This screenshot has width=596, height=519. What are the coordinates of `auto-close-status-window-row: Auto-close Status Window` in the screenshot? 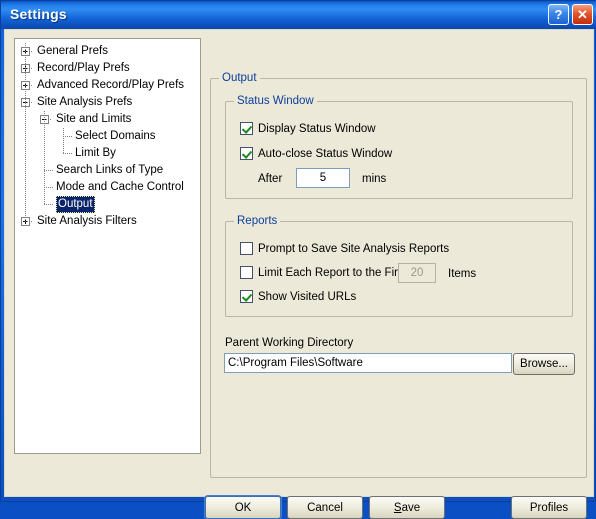 It's located at (316, 153).